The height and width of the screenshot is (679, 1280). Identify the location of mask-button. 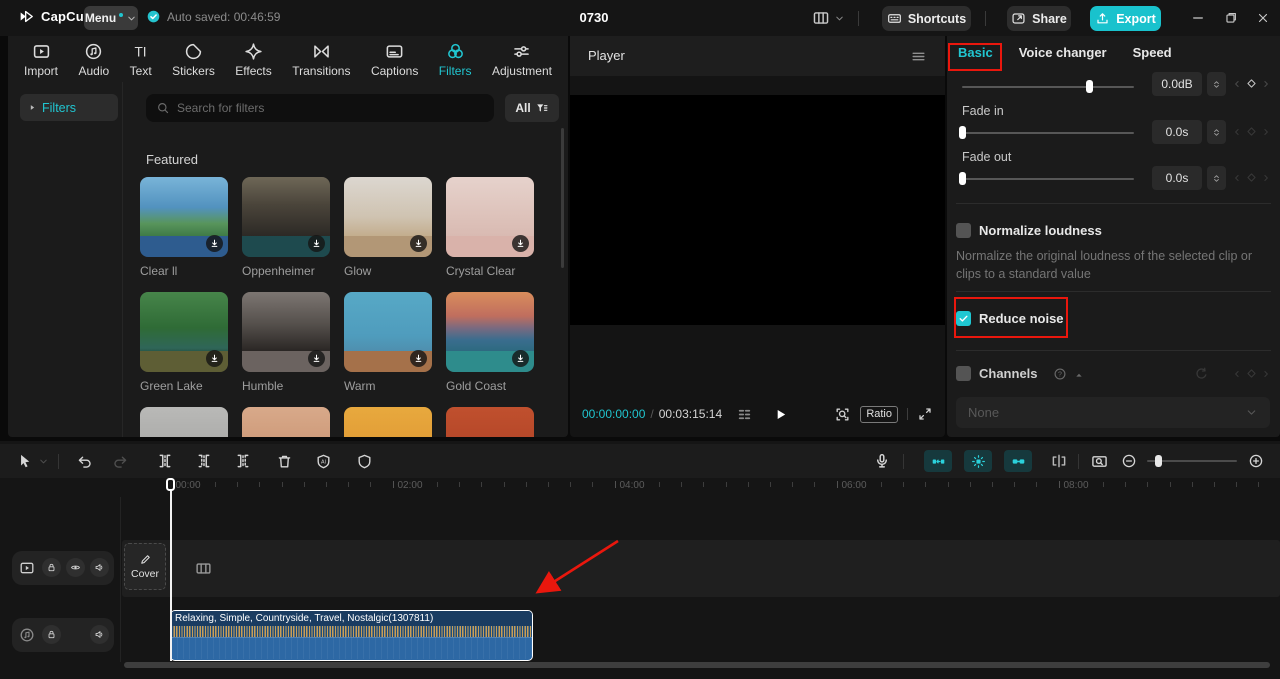
(364, 461).